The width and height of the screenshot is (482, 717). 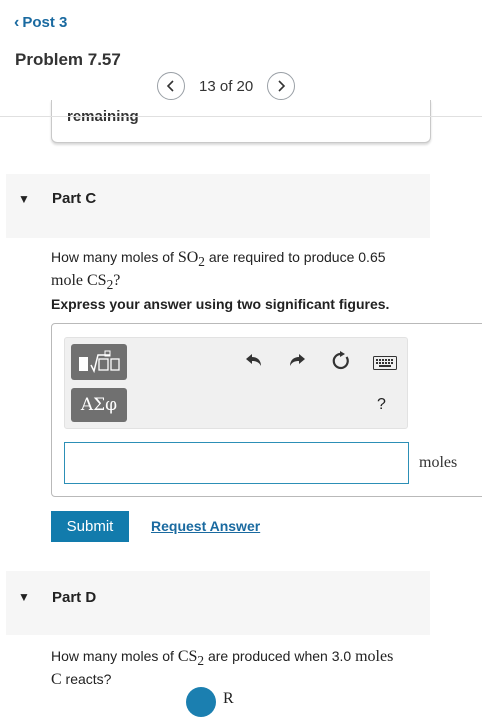 I want to click on back-link-label: Post 3, so click(x=45, y=22).